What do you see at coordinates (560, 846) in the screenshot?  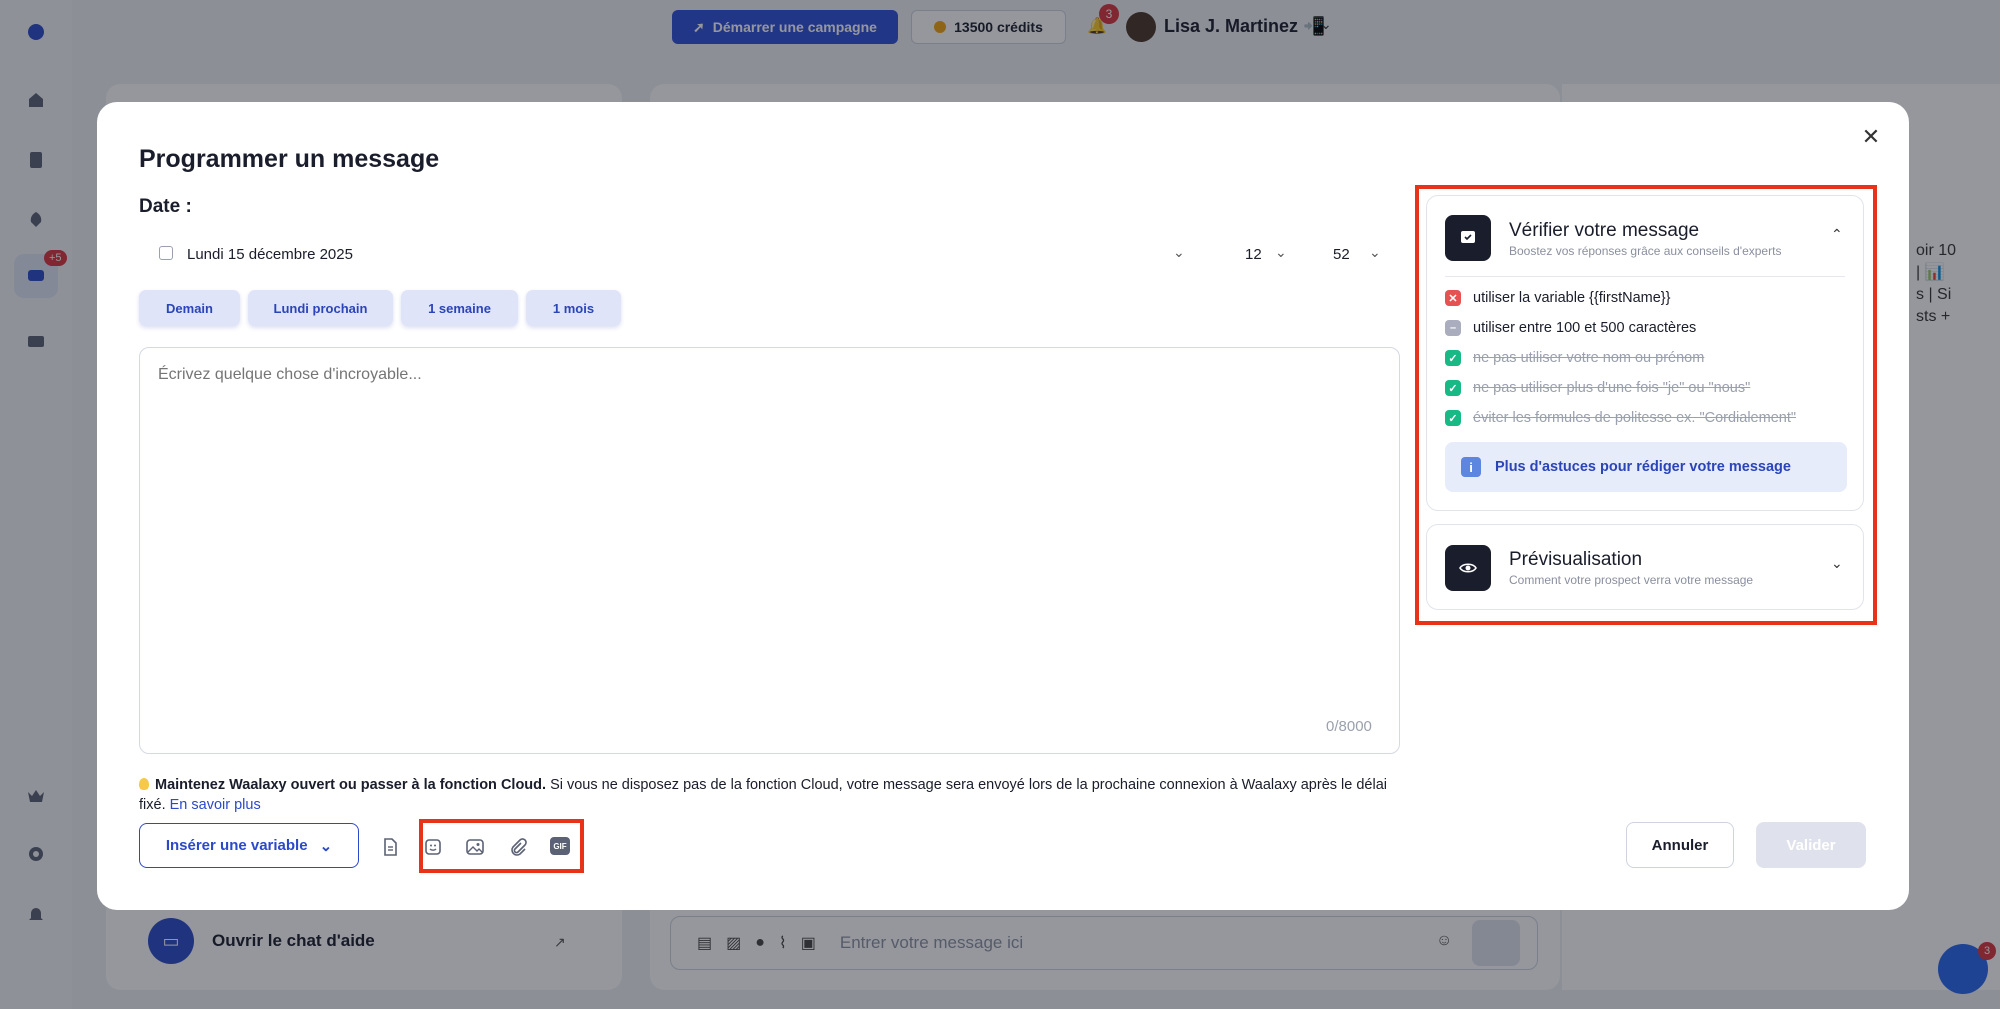 I see `gif-icon: GIF` at bounding box center [560, 846].